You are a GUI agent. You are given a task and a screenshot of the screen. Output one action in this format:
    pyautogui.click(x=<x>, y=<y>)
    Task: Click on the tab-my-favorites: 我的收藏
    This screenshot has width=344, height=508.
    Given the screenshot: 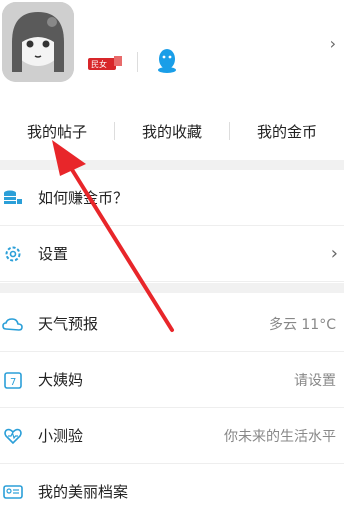 What is the action you would take?
    pyautogui.click(x=172, y=131)
    